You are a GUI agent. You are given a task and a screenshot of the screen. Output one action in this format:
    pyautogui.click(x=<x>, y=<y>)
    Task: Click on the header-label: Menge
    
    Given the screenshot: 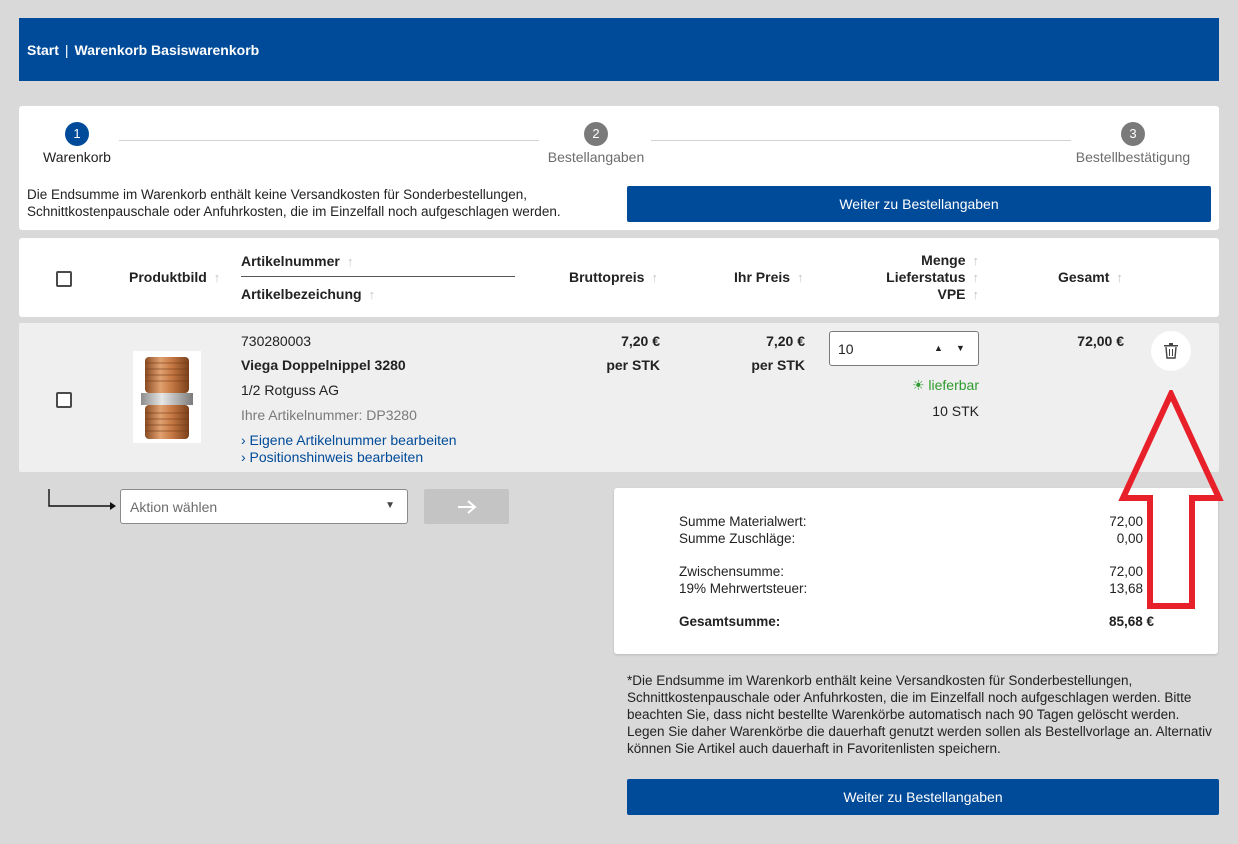 What is the action you would take?
    pyautogui.click(x=943, y=260)
    